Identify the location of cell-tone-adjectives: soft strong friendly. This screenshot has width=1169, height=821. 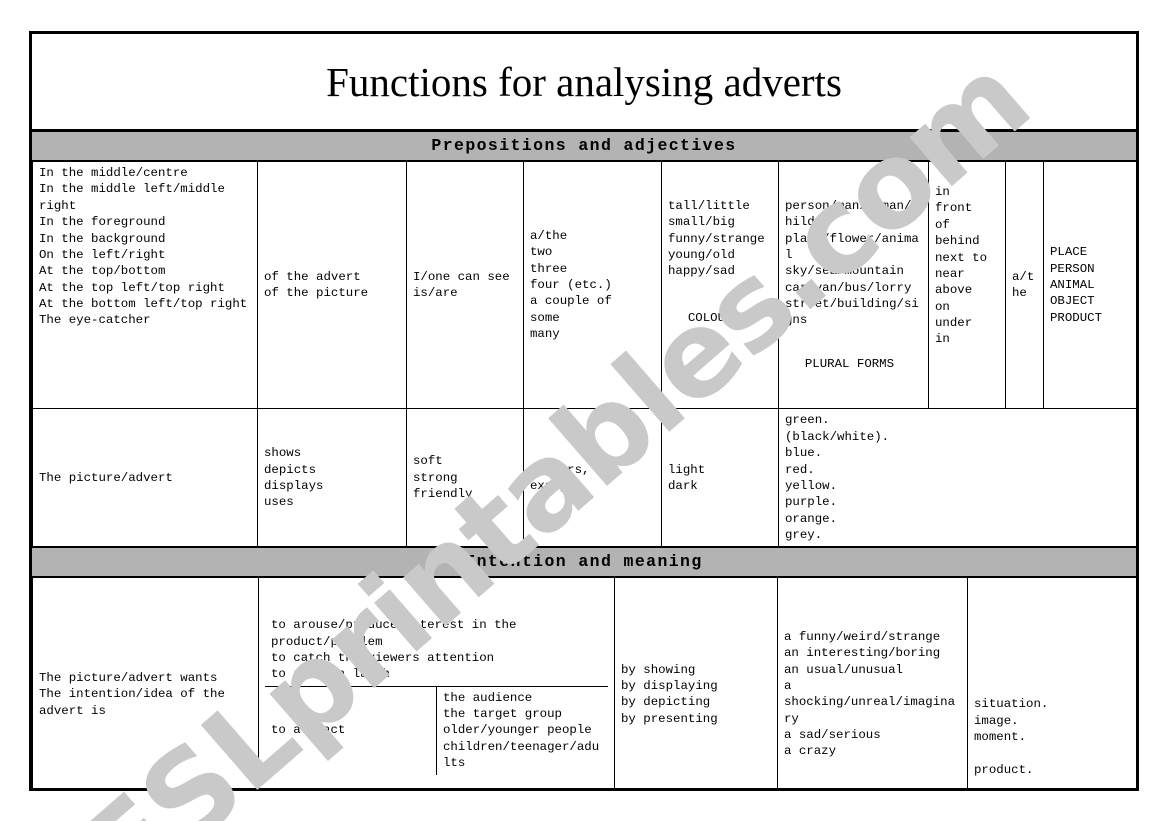
(465, 478).